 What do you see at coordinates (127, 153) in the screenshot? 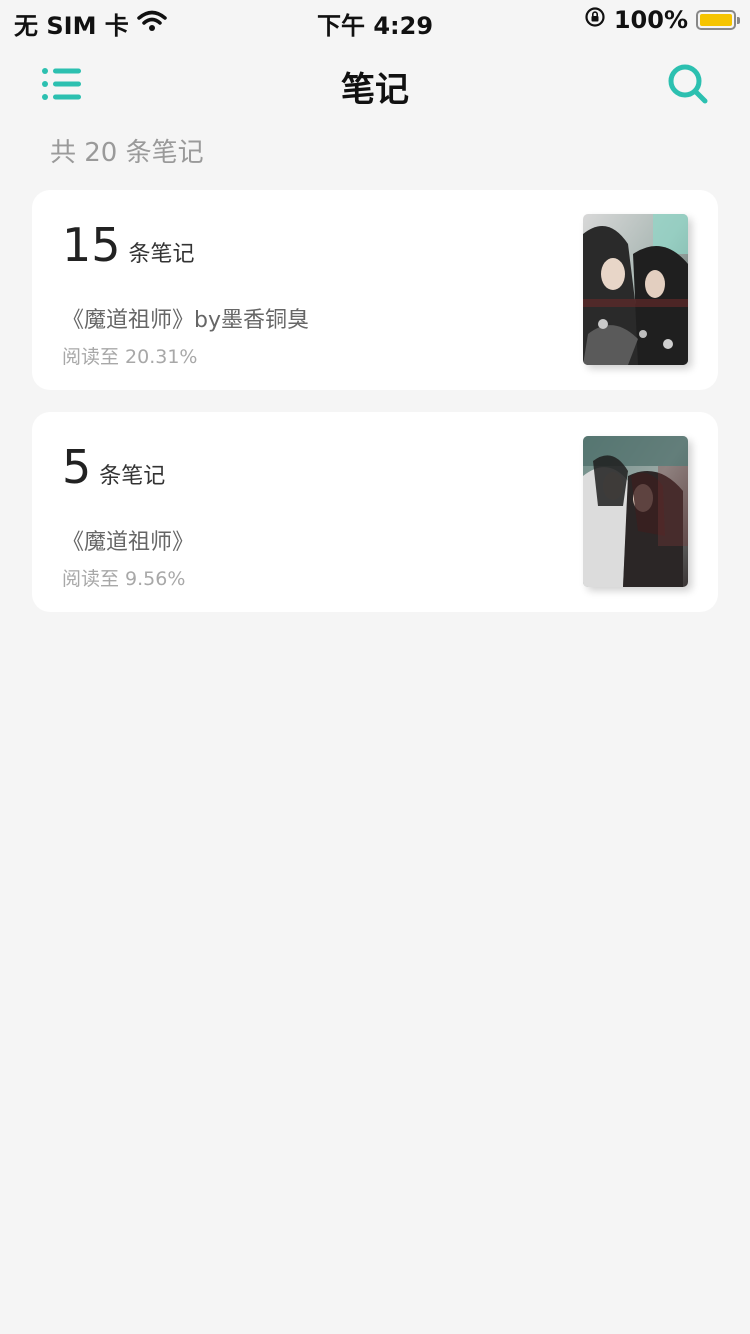
I see `total-notes-count: 共 20 条笔记` at bounding box center [127, 153].